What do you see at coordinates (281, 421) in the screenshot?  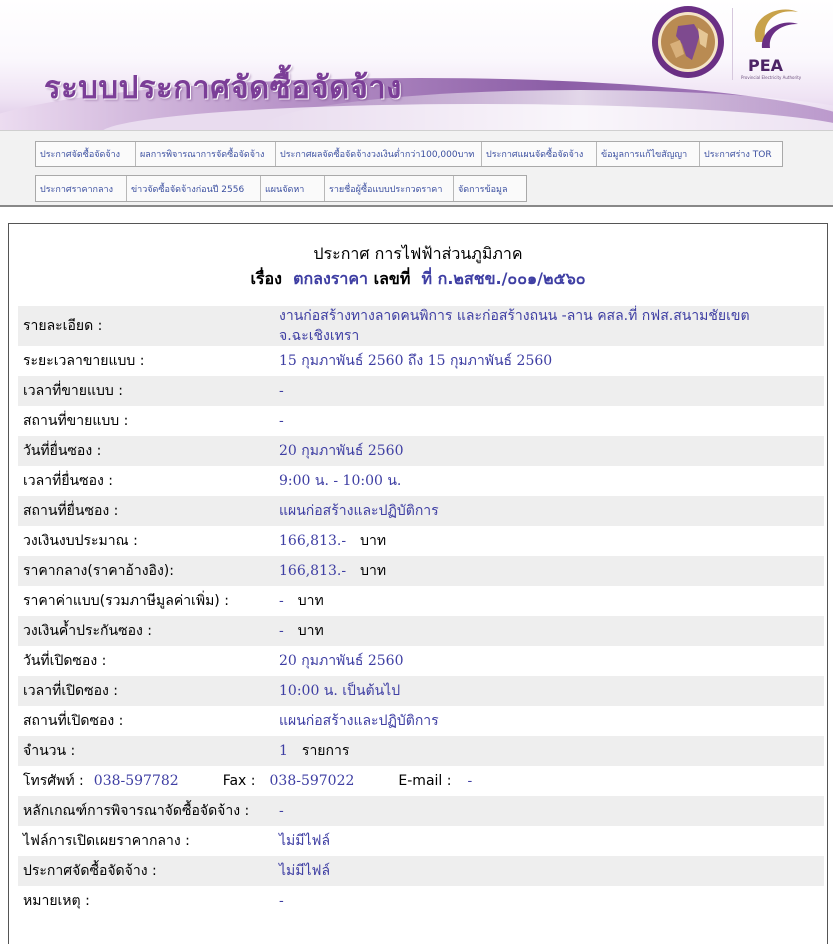 I see `value-doc-sale-place: -` at bounding box center [281, 421].